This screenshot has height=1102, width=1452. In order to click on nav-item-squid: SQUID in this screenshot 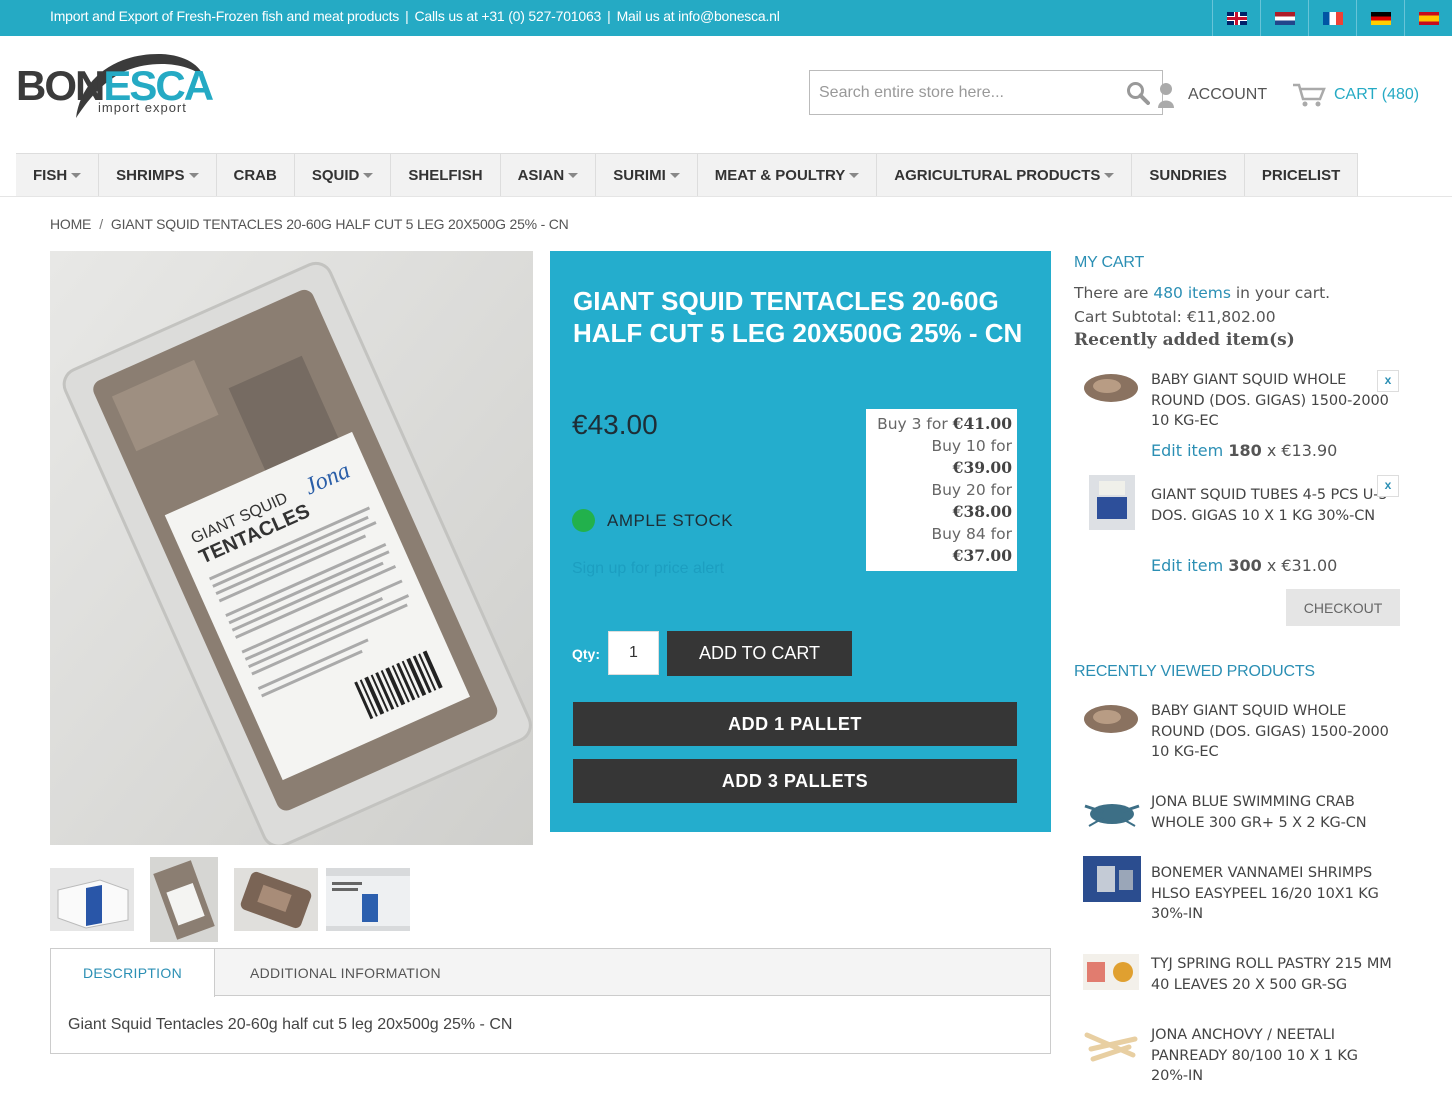, I will do `click(343, 175)`.